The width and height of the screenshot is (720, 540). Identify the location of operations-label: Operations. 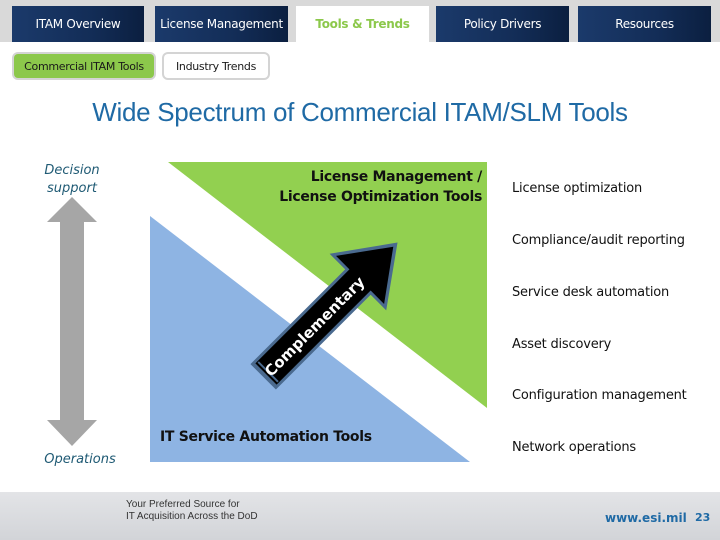
(80, 459).